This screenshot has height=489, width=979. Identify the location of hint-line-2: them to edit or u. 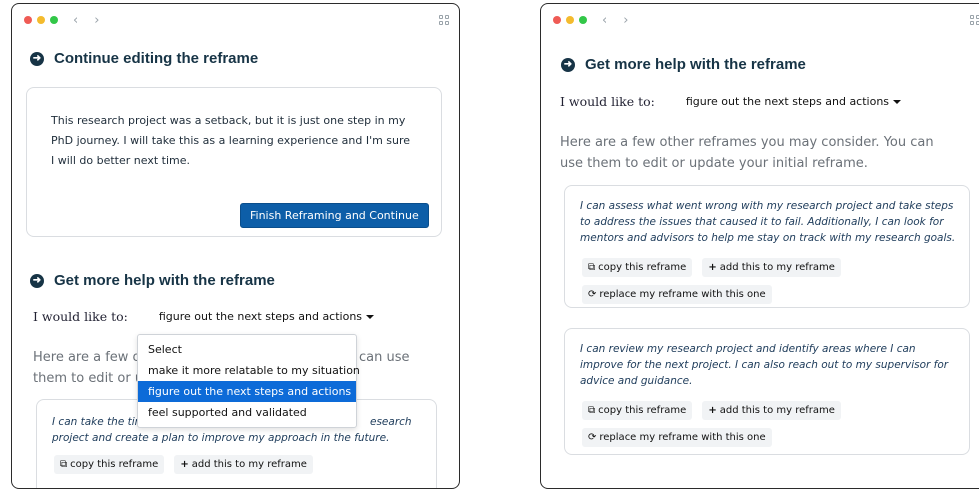
(88, 378).